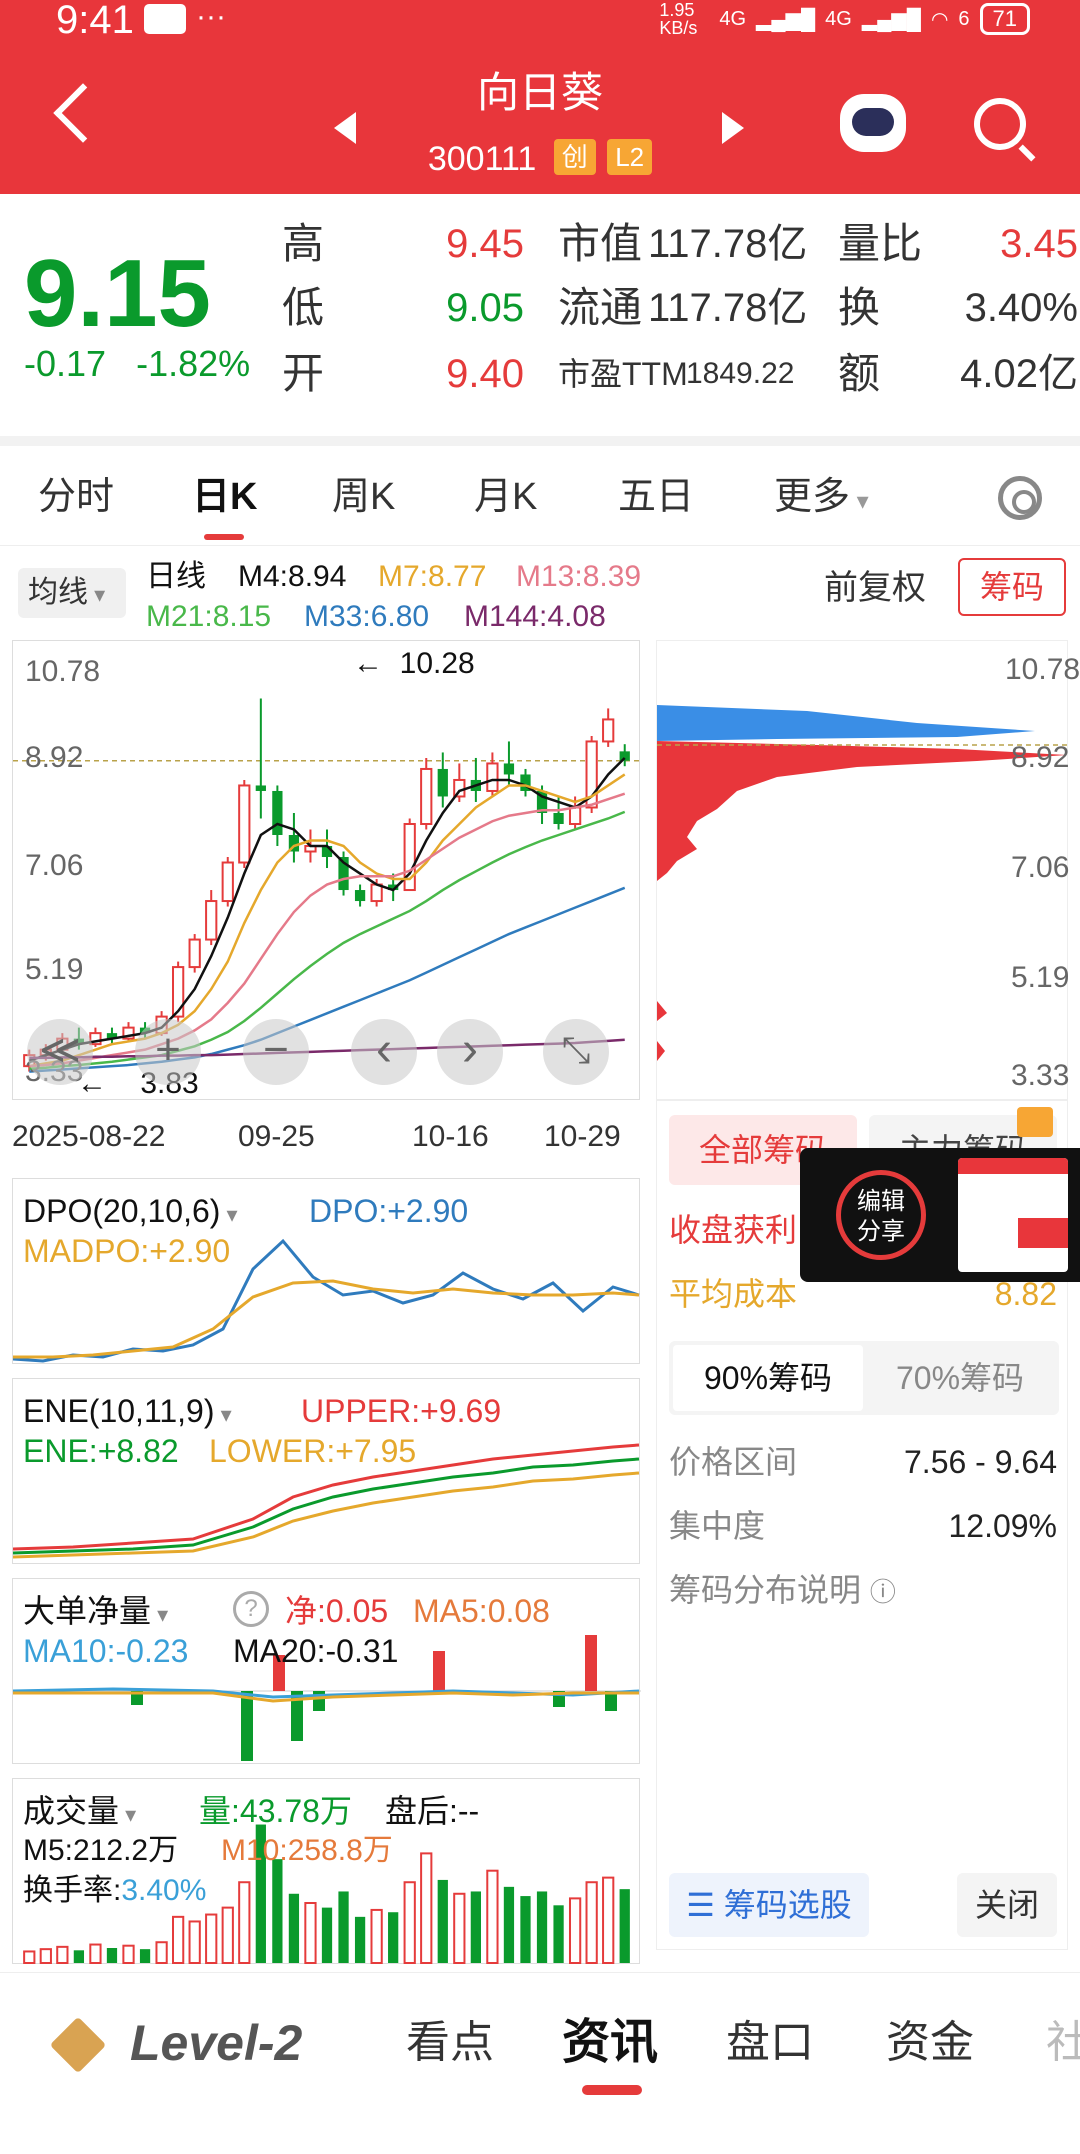 This screenshot has width=1080, height=2154. What do you see at coordinates (540, 498) in the screenshot?
I see `period-tabs: 分时 日K 周K 月K 五日 更多 ▾` at bounding box center [540, 498].